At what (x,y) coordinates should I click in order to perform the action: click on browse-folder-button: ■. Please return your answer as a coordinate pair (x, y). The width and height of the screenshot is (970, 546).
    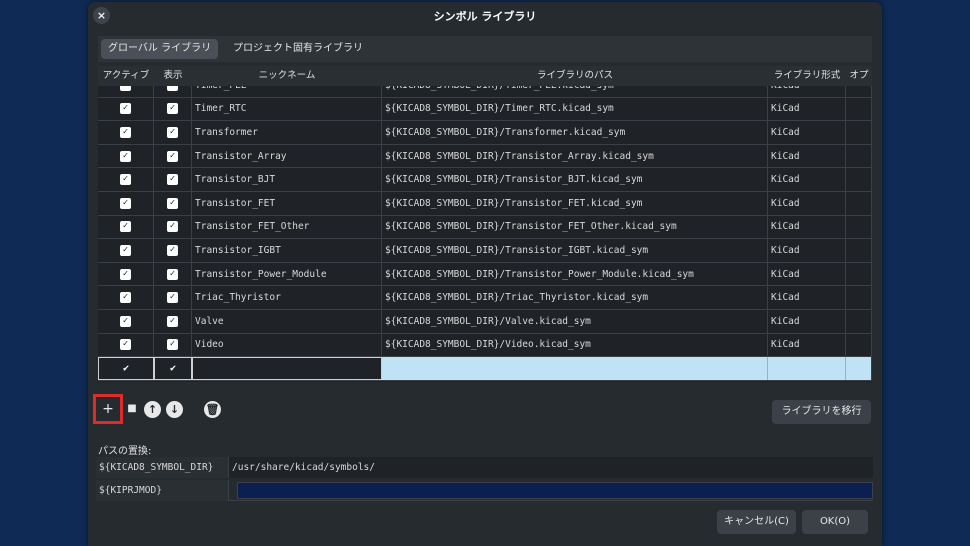
    Looking at the image, I should click on (132, 409).